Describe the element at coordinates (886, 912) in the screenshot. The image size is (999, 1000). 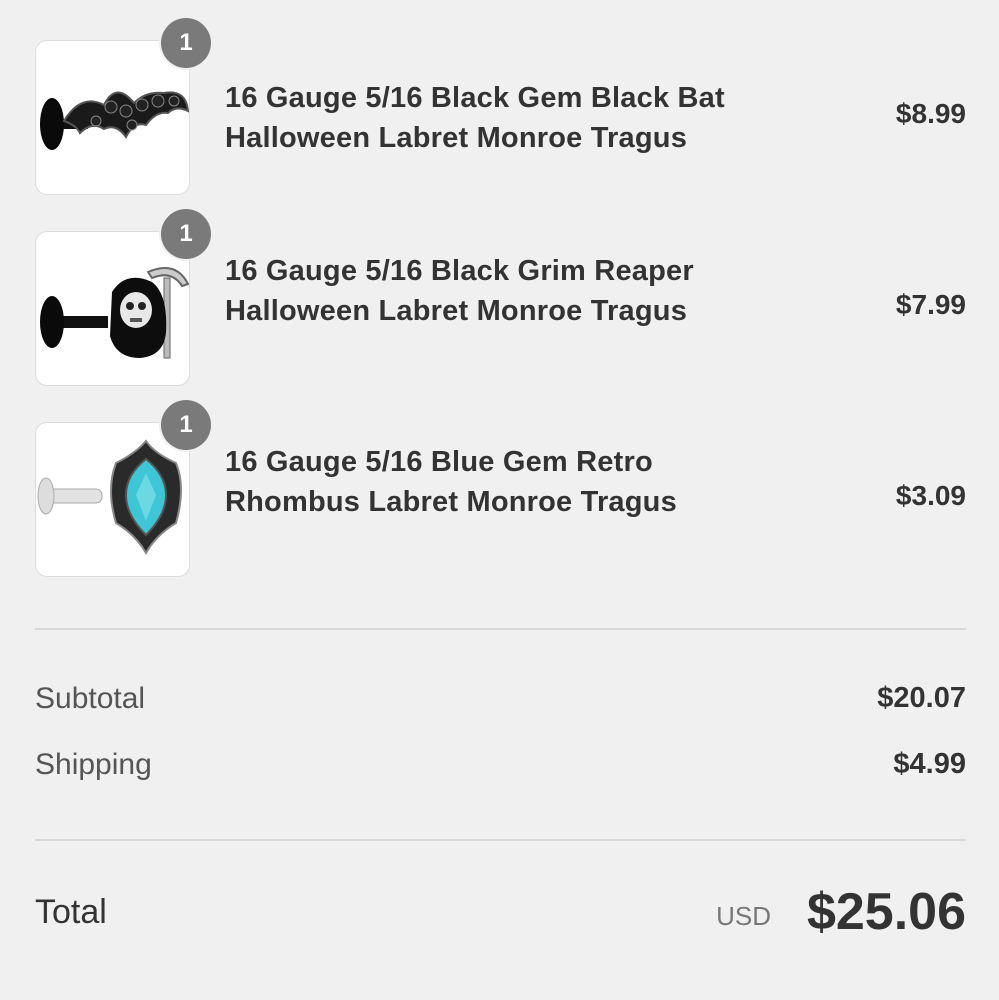
I see `total-value: $25.06` at that location.